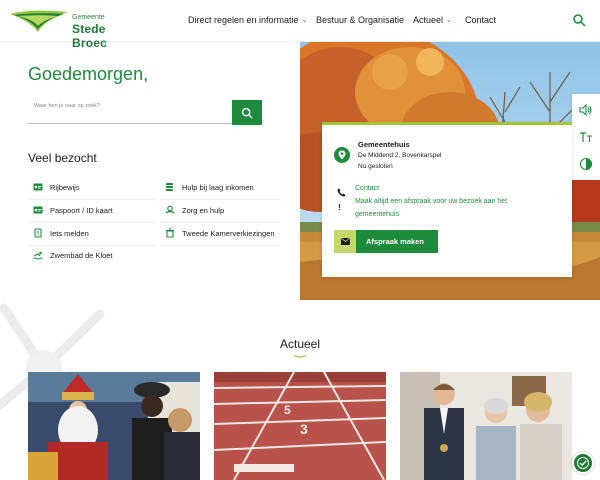  I want to click on link-label: Zwembad de Kloet, so click(81, 255).